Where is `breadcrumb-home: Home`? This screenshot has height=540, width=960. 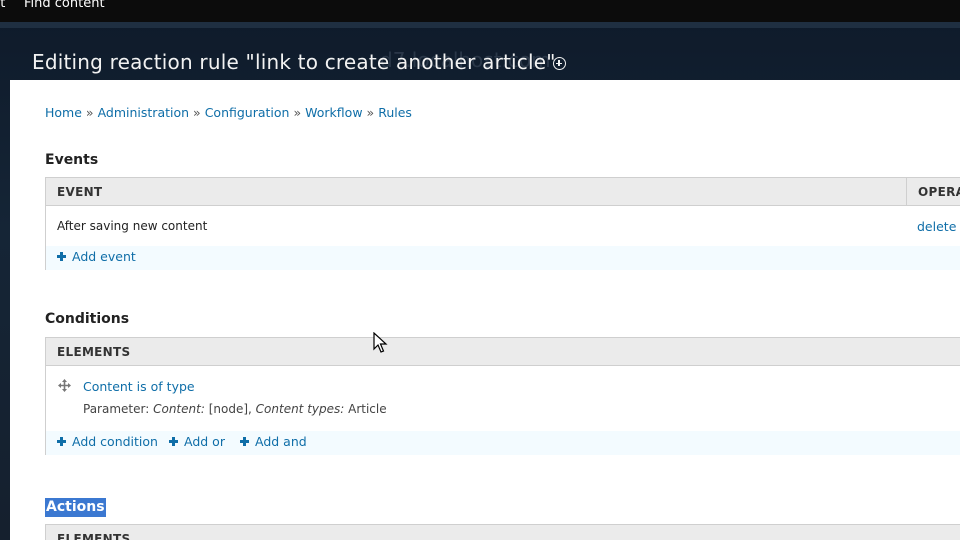 breadcrumb-home: Home is located at coordinates (63, 112).